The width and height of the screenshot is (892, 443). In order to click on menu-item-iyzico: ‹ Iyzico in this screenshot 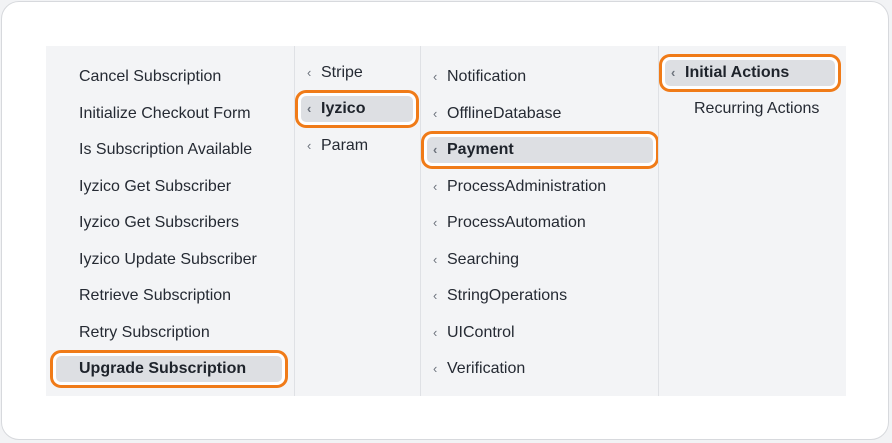, I will do `click(357, 109)`.